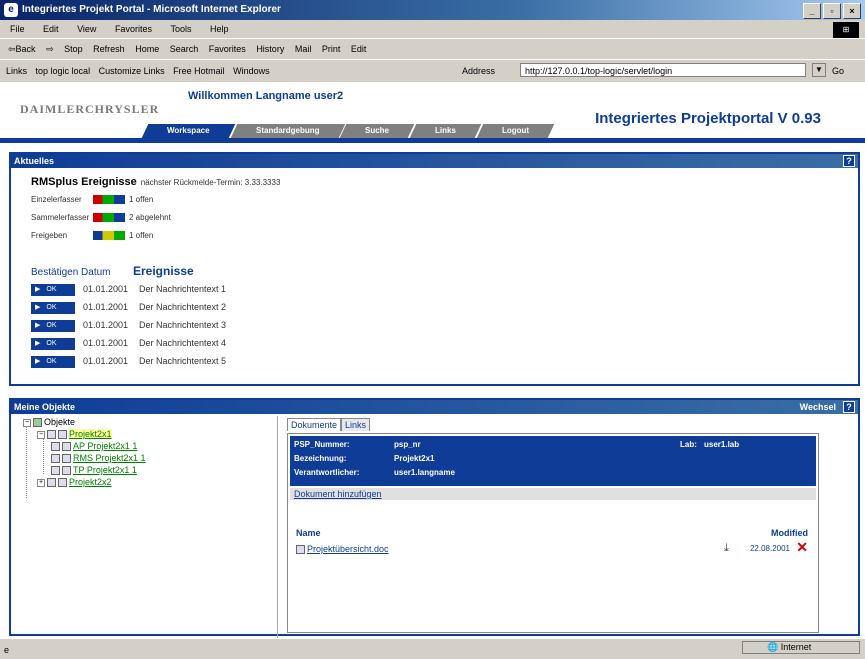 This screenshot has height=659, width=865. Describe the element at coordinates (348, 549) in the screenshot. I see `document-link: Projektübersicht.doc` at that location.